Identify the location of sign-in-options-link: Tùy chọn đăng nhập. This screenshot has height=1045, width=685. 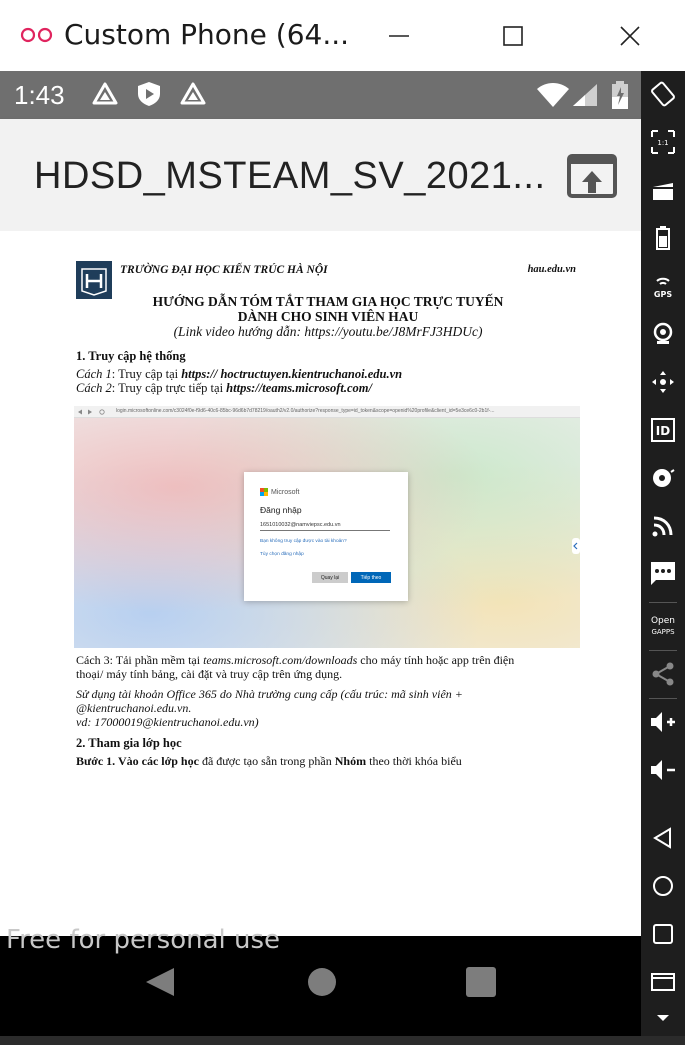
(282, 554).